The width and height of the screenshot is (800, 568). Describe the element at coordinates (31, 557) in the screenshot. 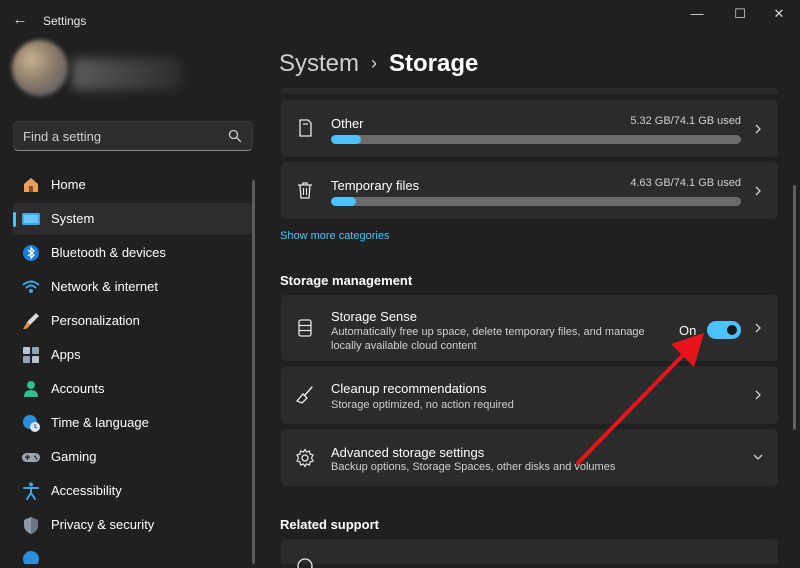

I see `update-icon` at that location.